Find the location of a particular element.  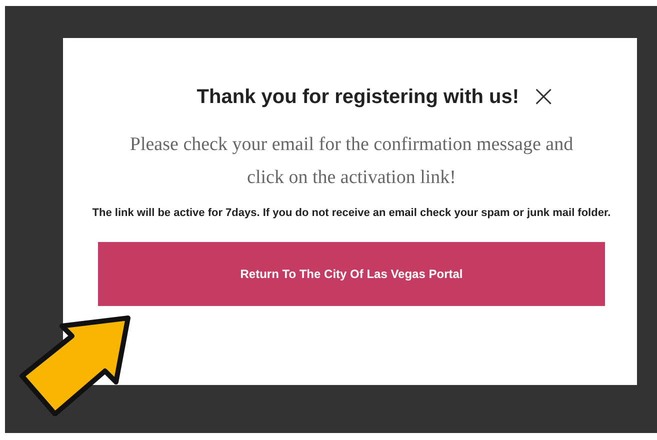

confirmation-message: Please check your email for the confirmation message and click on the activation link! is located at coordinates (351, 161).